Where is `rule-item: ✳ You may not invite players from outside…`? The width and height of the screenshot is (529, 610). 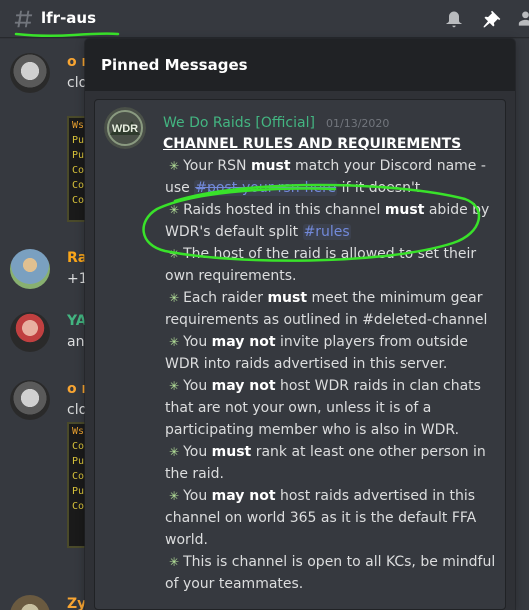 rule-item: ✳ You may not invite players from outside… is located at coordinates (316, 353).